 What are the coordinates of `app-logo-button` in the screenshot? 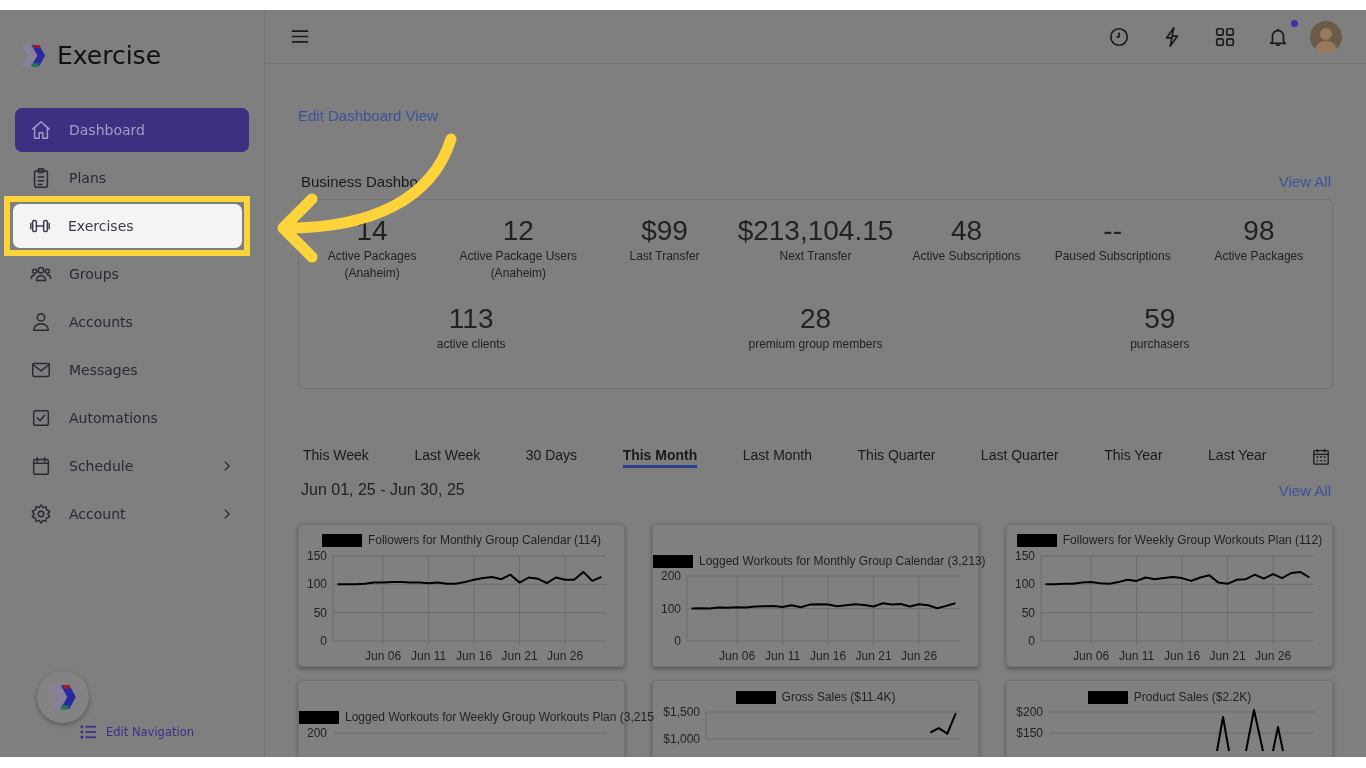 It's located at (63, 697).